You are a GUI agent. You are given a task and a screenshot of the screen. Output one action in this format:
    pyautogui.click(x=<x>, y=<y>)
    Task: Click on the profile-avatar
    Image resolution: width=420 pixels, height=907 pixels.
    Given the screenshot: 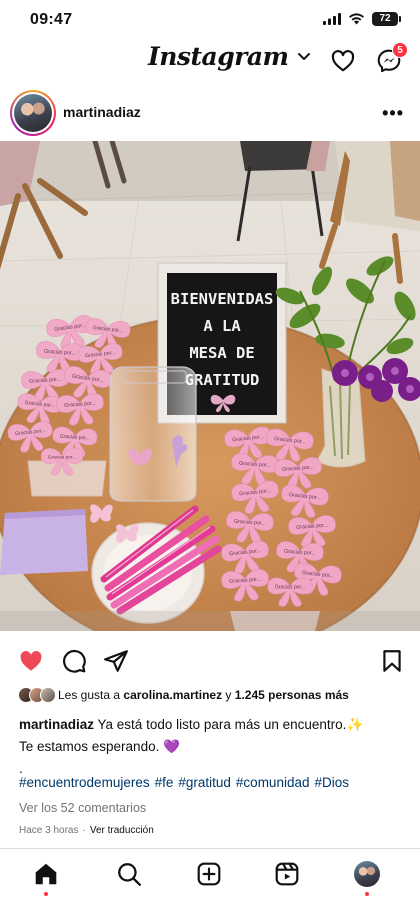 What is the action you would take?
    pyautogui.click(x=367, y=874)
    